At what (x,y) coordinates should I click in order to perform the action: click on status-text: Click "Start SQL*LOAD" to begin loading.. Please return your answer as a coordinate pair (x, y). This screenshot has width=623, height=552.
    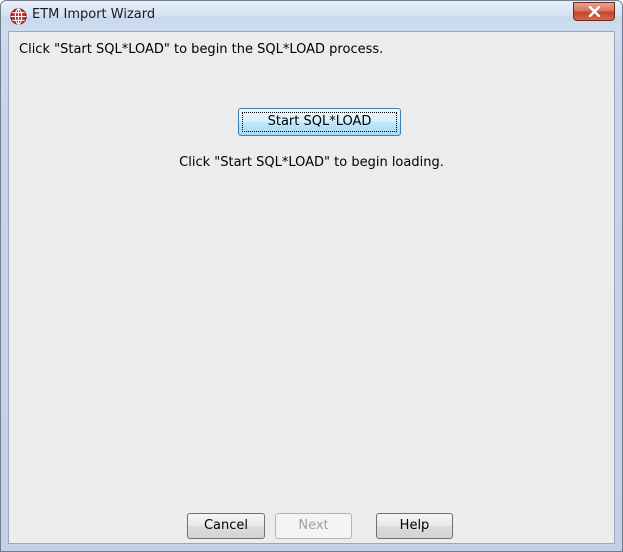
    Looking at the image, I should click on (311, 162).